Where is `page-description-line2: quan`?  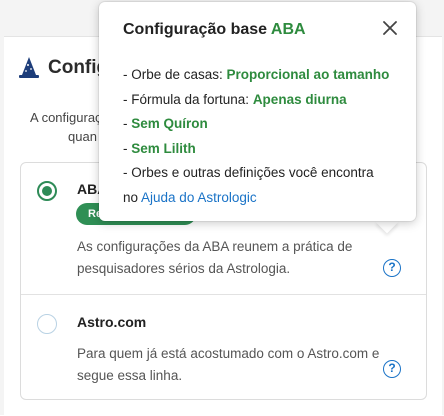 page-description-line2: quan is located at coordinates (82, 136).